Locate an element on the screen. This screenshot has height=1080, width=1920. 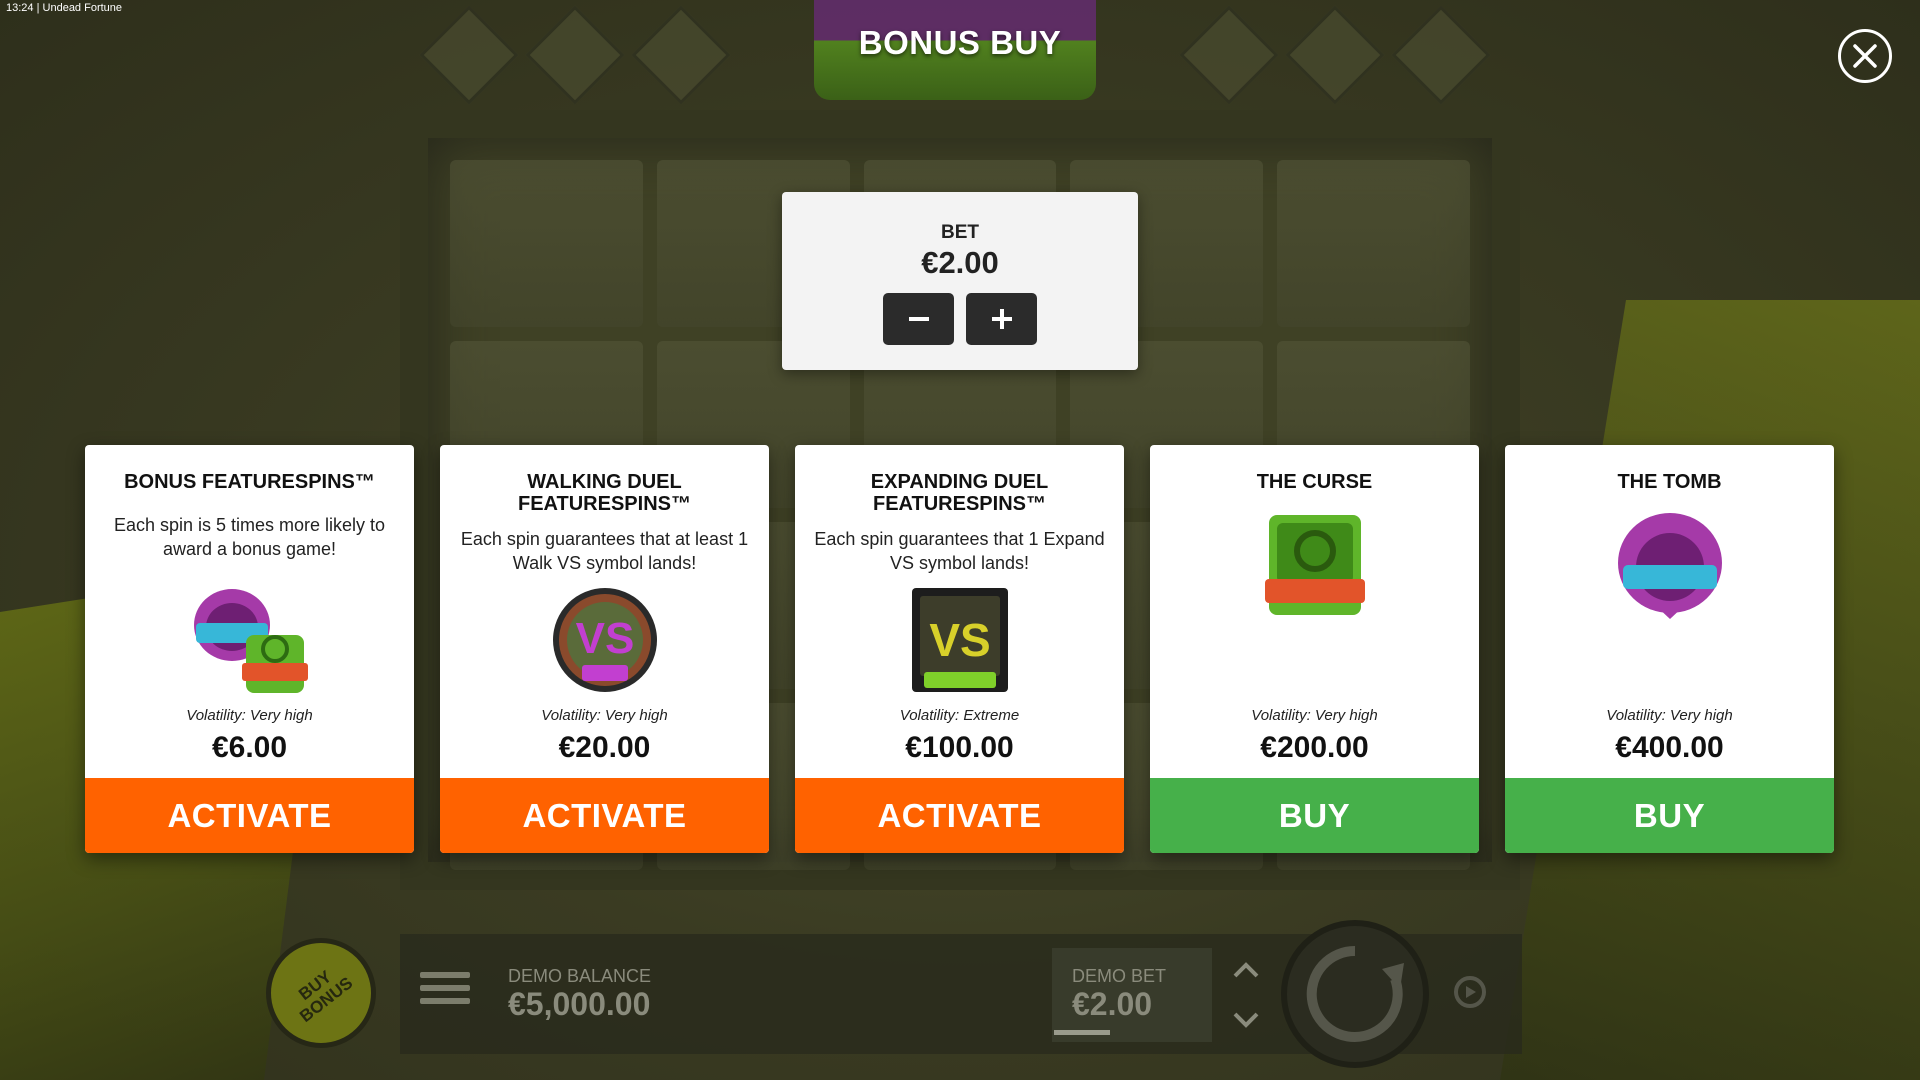
demo-bet-label: DEMO BET is located at coordinates (1119, 976).